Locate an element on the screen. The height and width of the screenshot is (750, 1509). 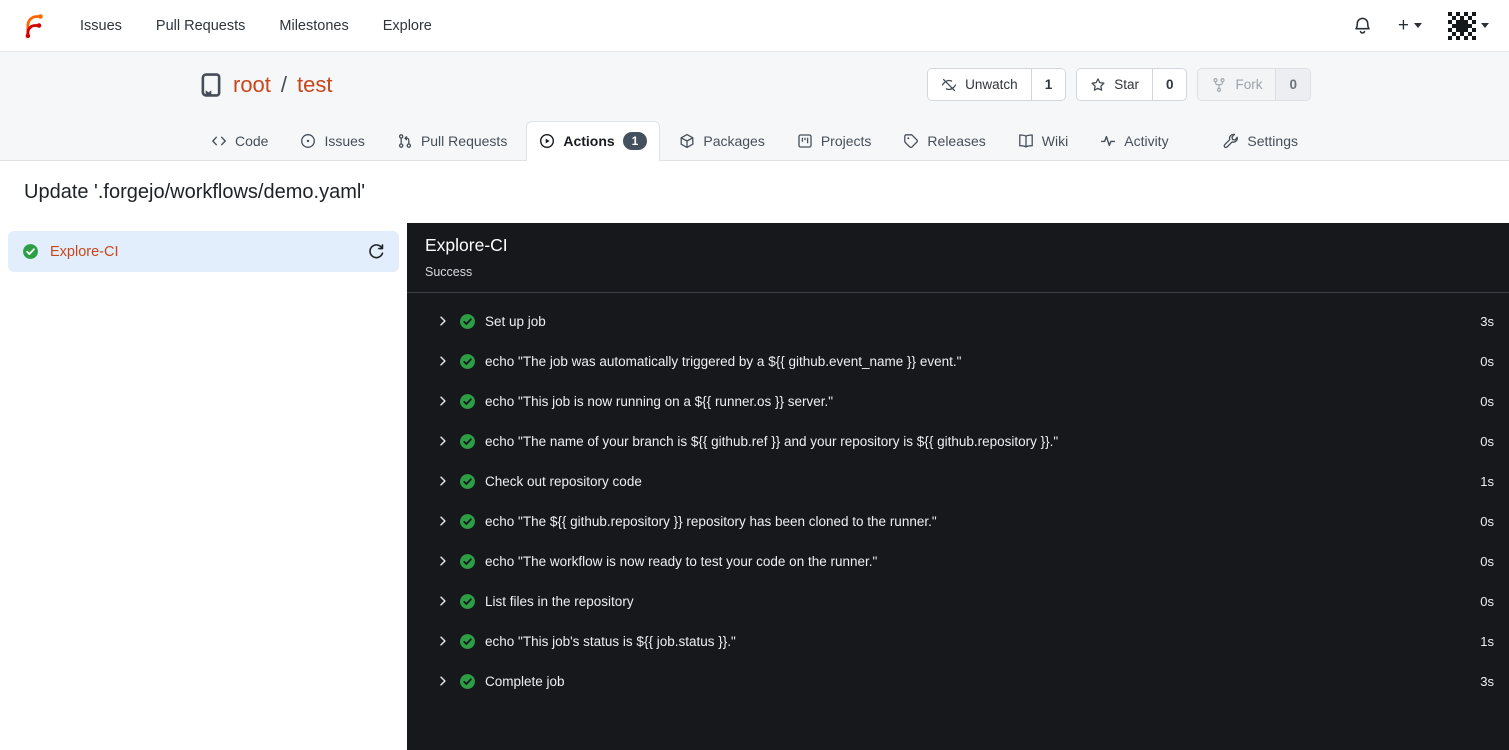
rerun-job-icon is located at coordinates (376, 251).